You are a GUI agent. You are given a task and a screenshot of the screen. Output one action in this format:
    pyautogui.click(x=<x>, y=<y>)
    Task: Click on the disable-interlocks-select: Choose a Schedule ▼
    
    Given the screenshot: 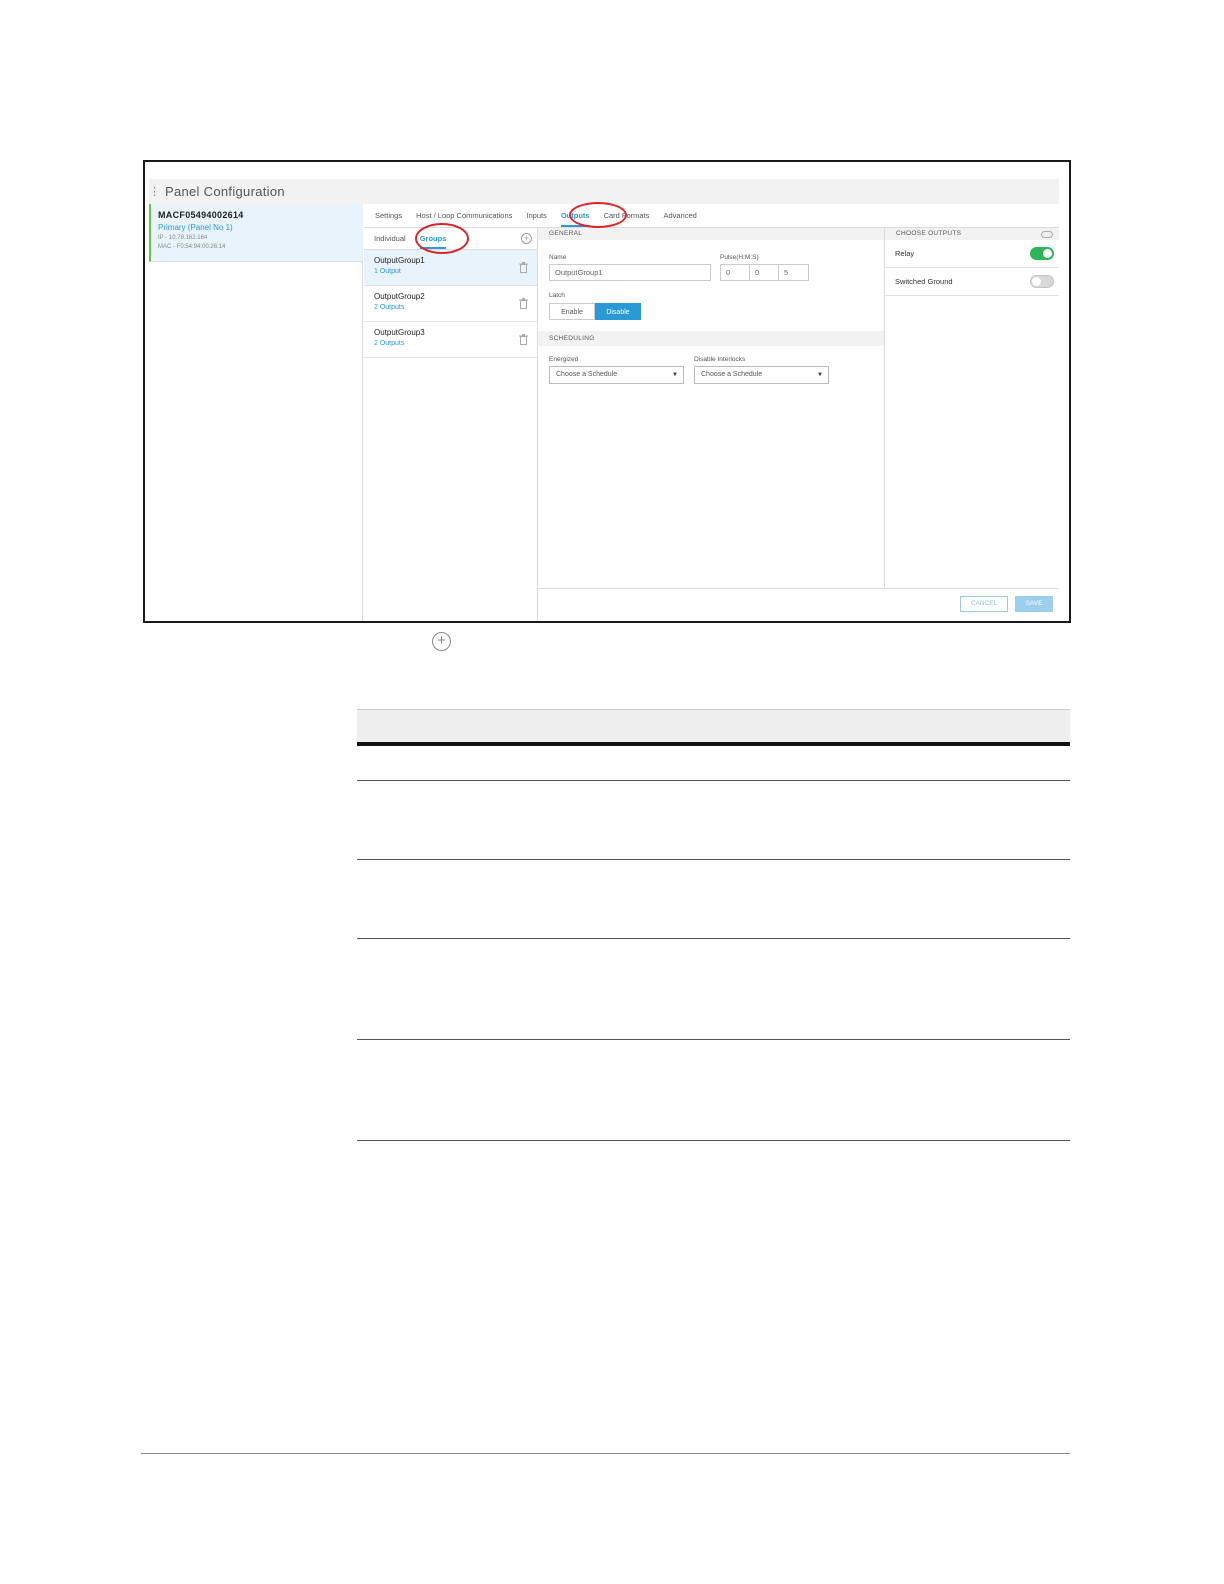 What is the action you would take?
    pyautogui.click(x=761, y=375)
    